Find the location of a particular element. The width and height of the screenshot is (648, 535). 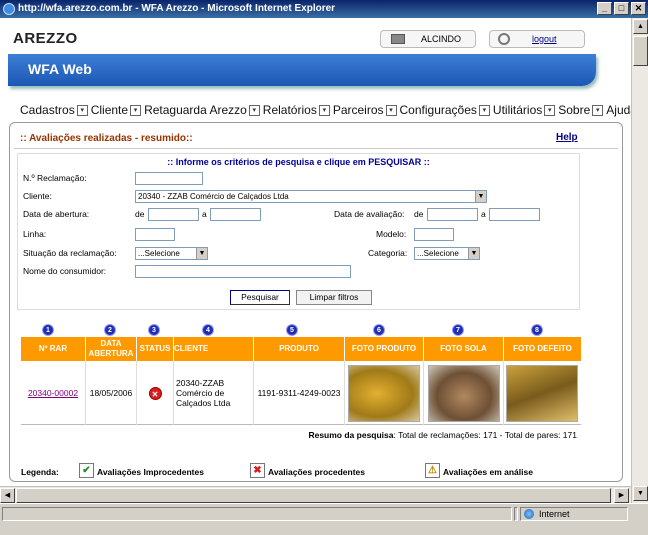

maximize-button: □ is located at coordinates (621, 8).